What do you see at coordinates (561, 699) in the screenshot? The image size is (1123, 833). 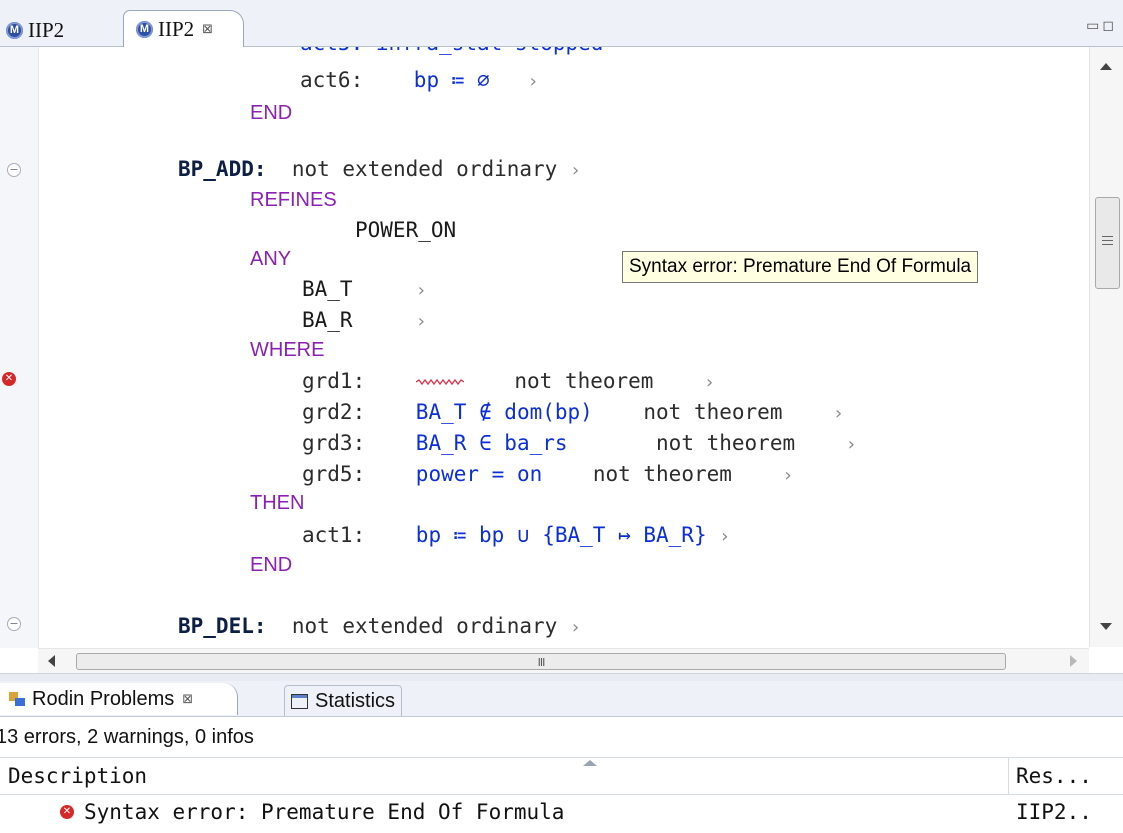 I see `bottom-view-tabs: Rodin Problems ⊠ Statistics` at bounding box center [561, 699].